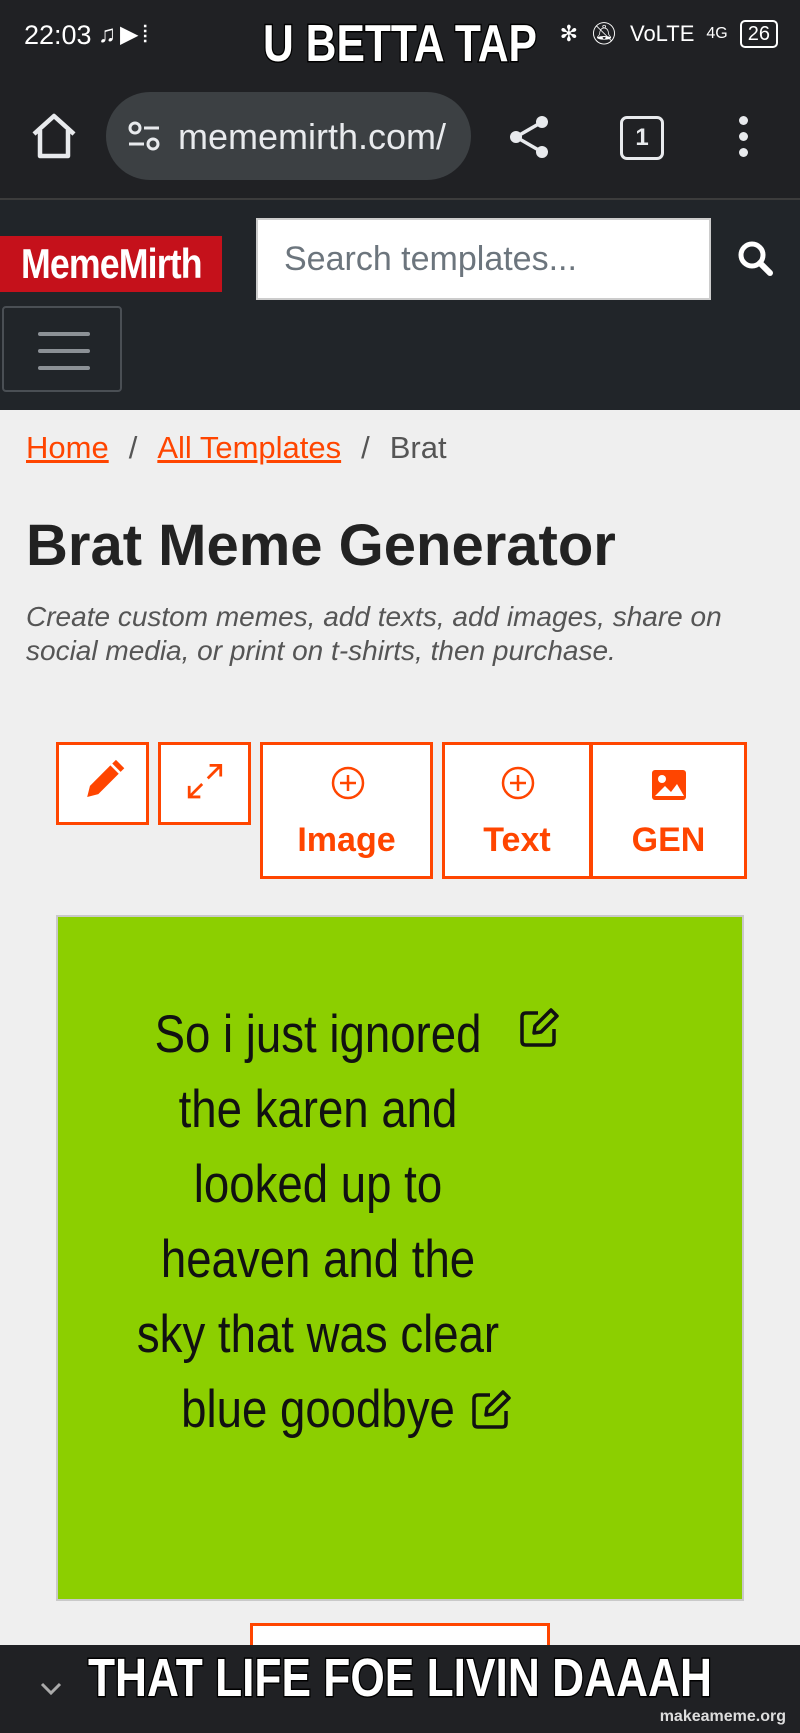 This screenshot has width=800, height=1733. What do you see at coordinates (318, 1409) in the screenshot?
I see `meme-text-line: blue goodbye` at bounding box center [318, 1409].